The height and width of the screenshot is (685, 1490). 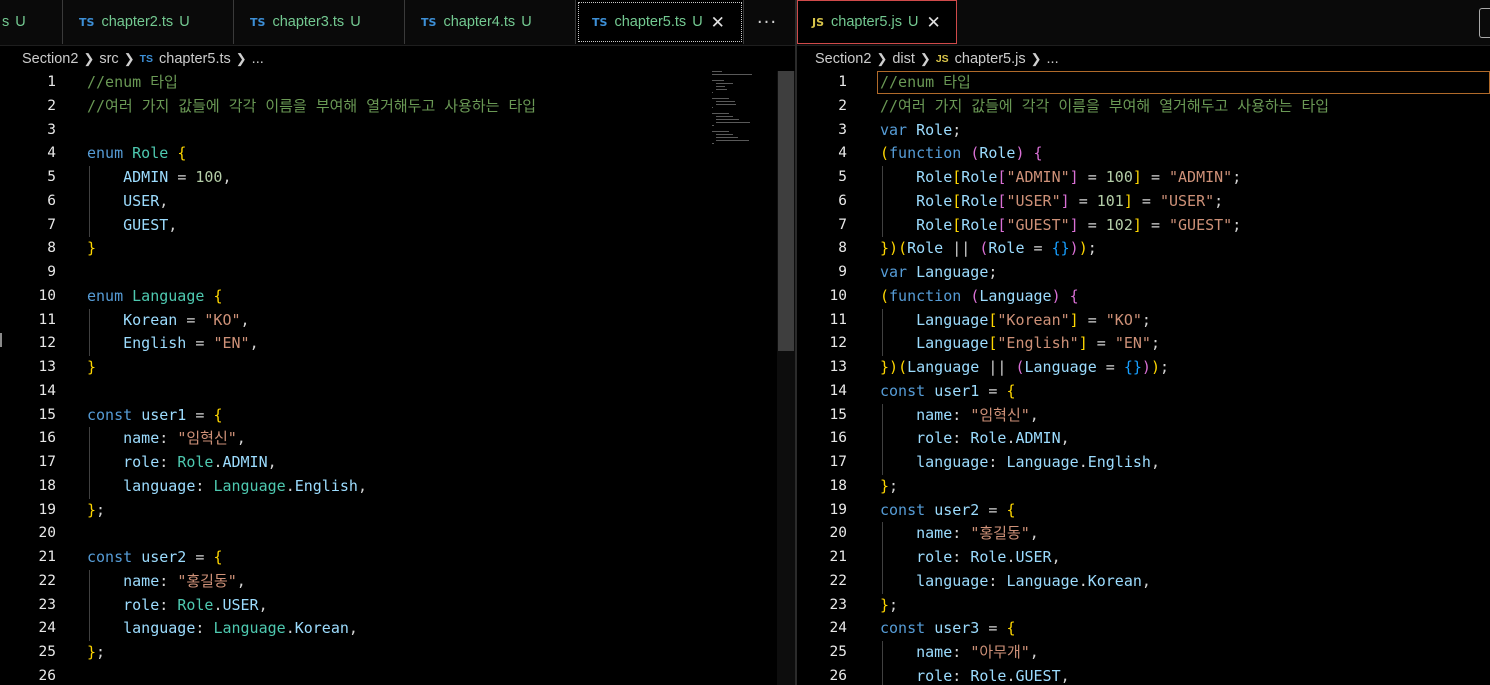 What do you see at coordinates (397, 606) in the screenshot?
I see `code-line: 23 role: Role.USER,` at bounding box center [397, 606].